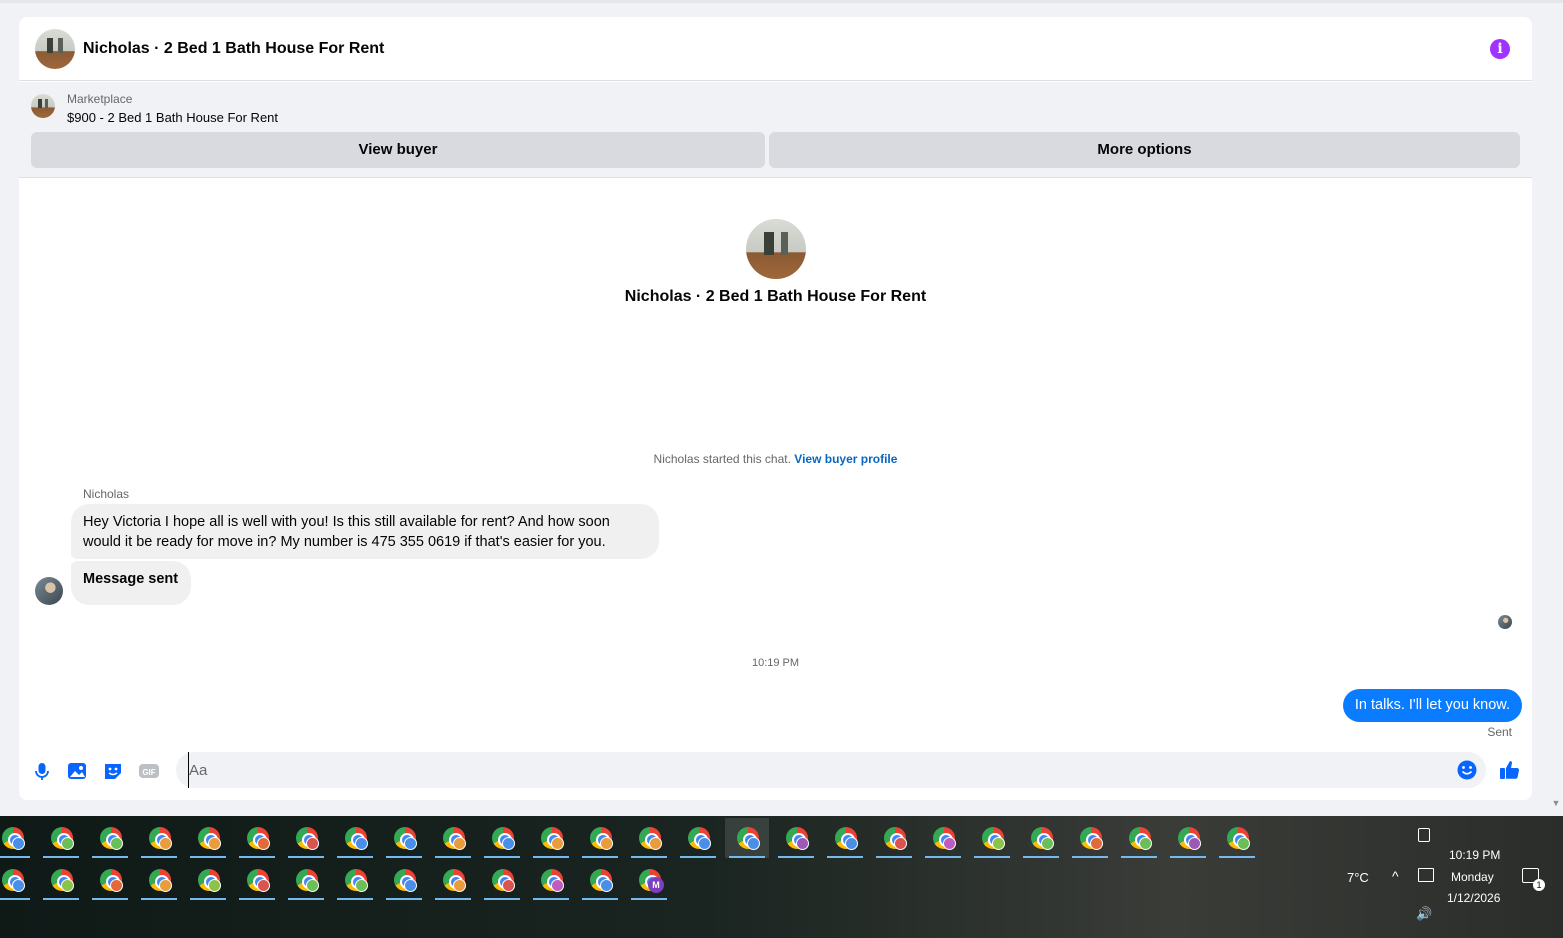  Describe the element at coordinates (1467, 770) in the screenshot. I see `emoji-icon` at that location.